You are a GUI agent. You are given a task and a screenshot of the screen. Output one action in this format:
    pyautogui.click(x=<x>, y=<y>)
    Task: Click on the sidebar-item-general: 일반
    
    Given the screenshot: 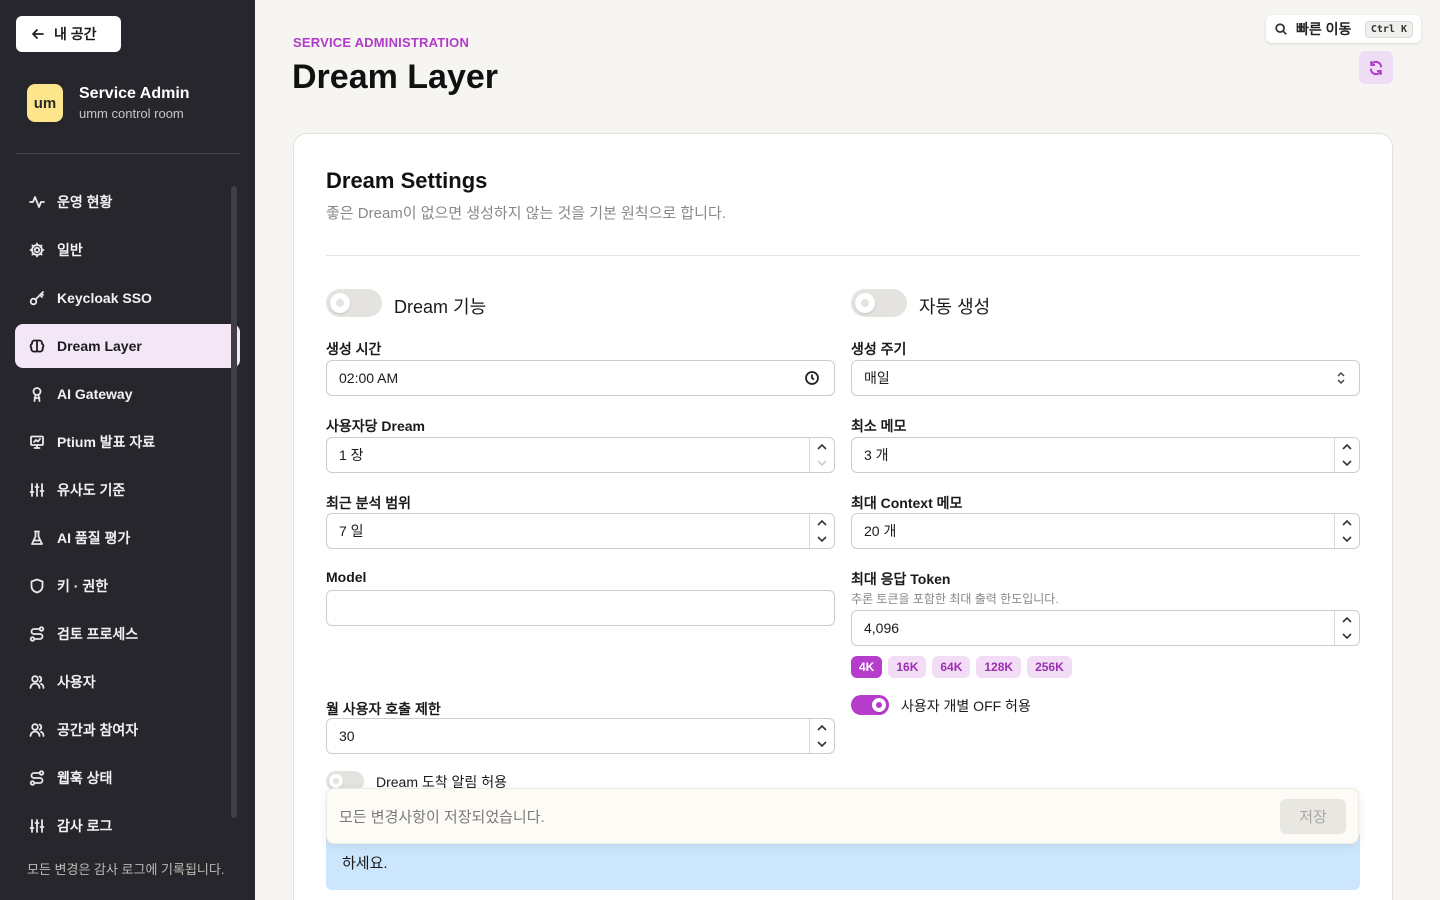 What is the action you would take?
    pyautogui.click(x=127, y=250)
    